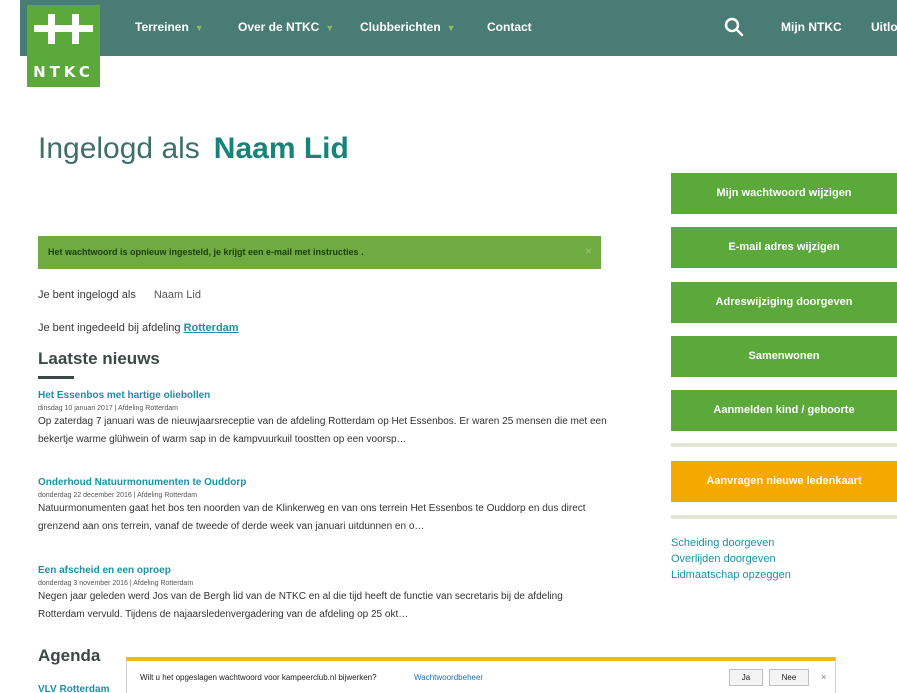  I want to click on nav-item-mijn-ntkc: Mijn NTKC, so click(811, 27).